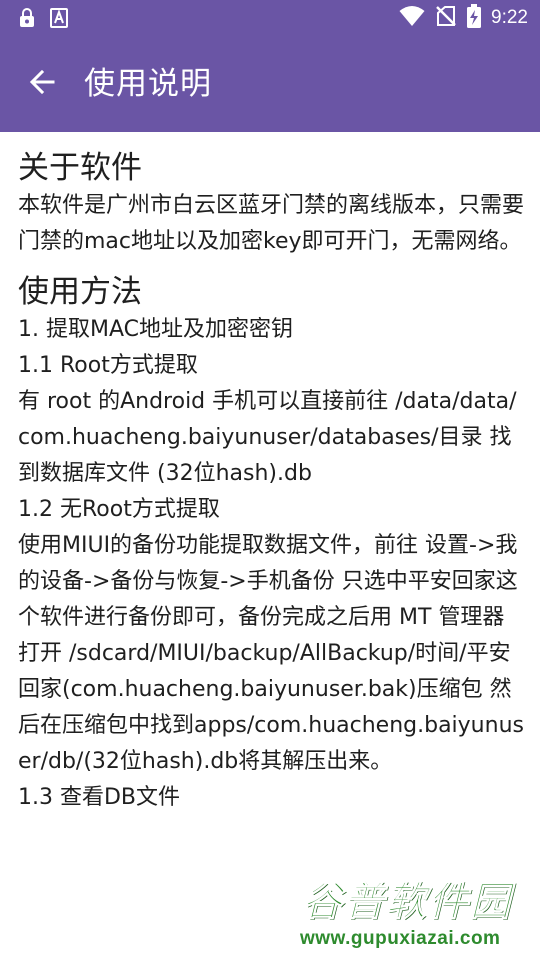  Describe the element at coordinates (412, 18) in the screenshot. I see `wifi-icon` at that location.